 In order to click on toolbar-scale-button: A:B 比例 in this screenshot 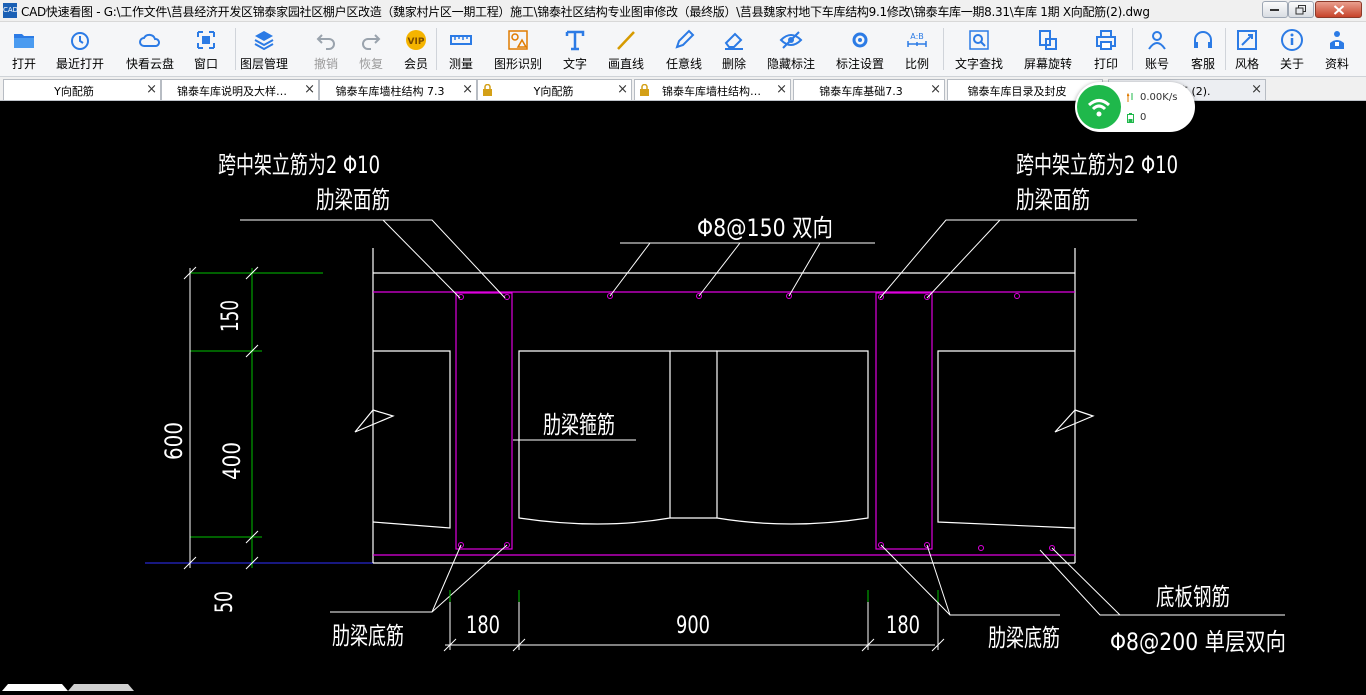, I will do `click(917, 49)`.